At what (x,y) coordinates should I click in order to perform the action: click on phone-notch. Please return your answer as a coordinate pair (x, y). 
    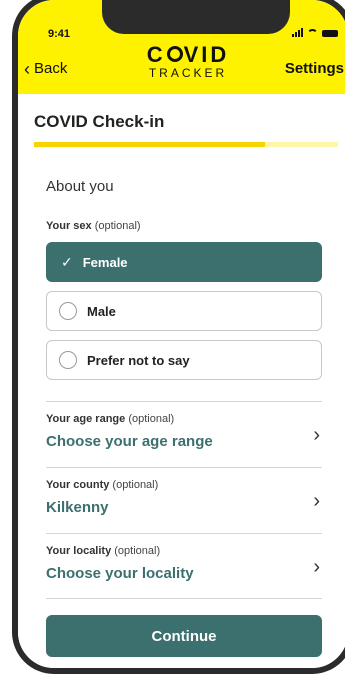
    Looking at the image, I should click on (196, 17).